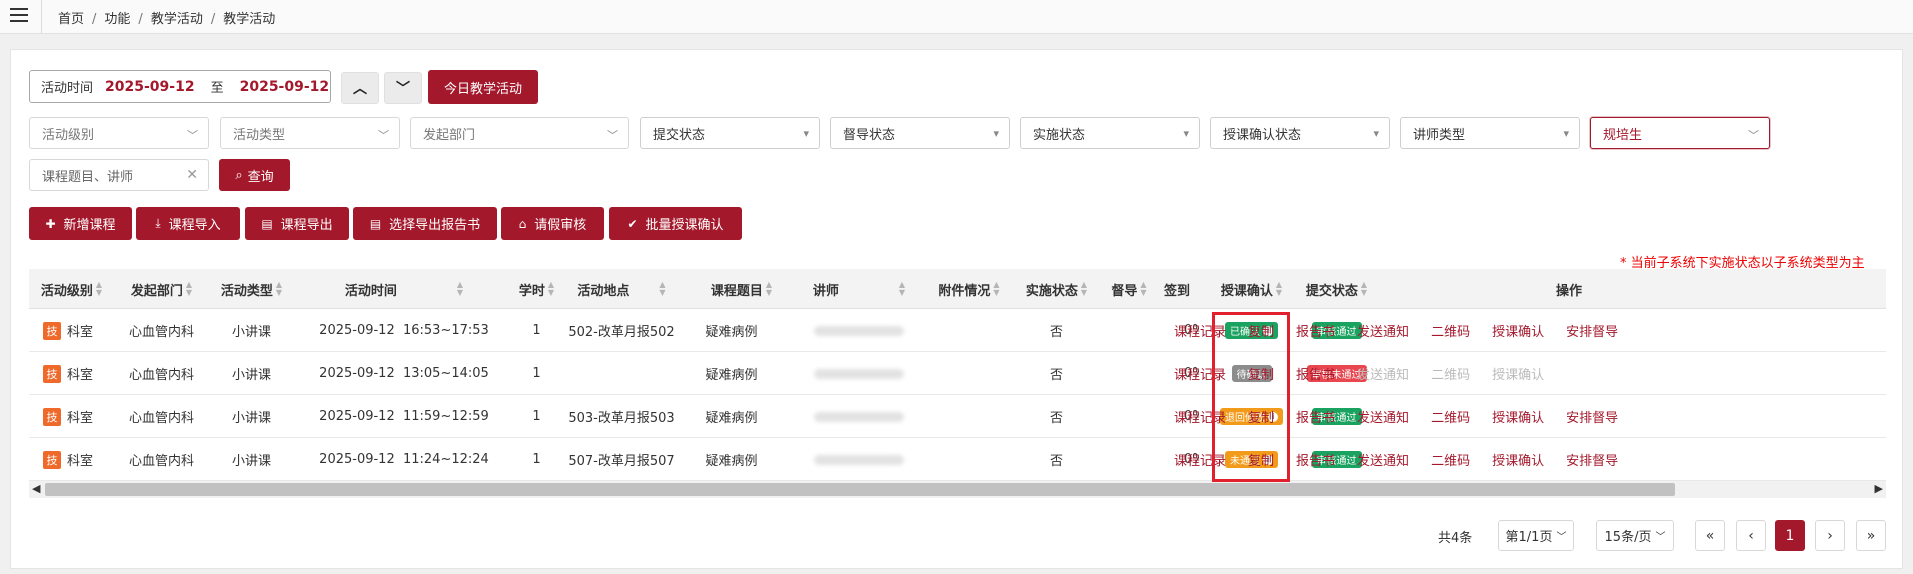  Describe the element at coordinates (310, 133) in the screenshot. I see `filter-activity-type: 活动类型 ﹀` at that location.